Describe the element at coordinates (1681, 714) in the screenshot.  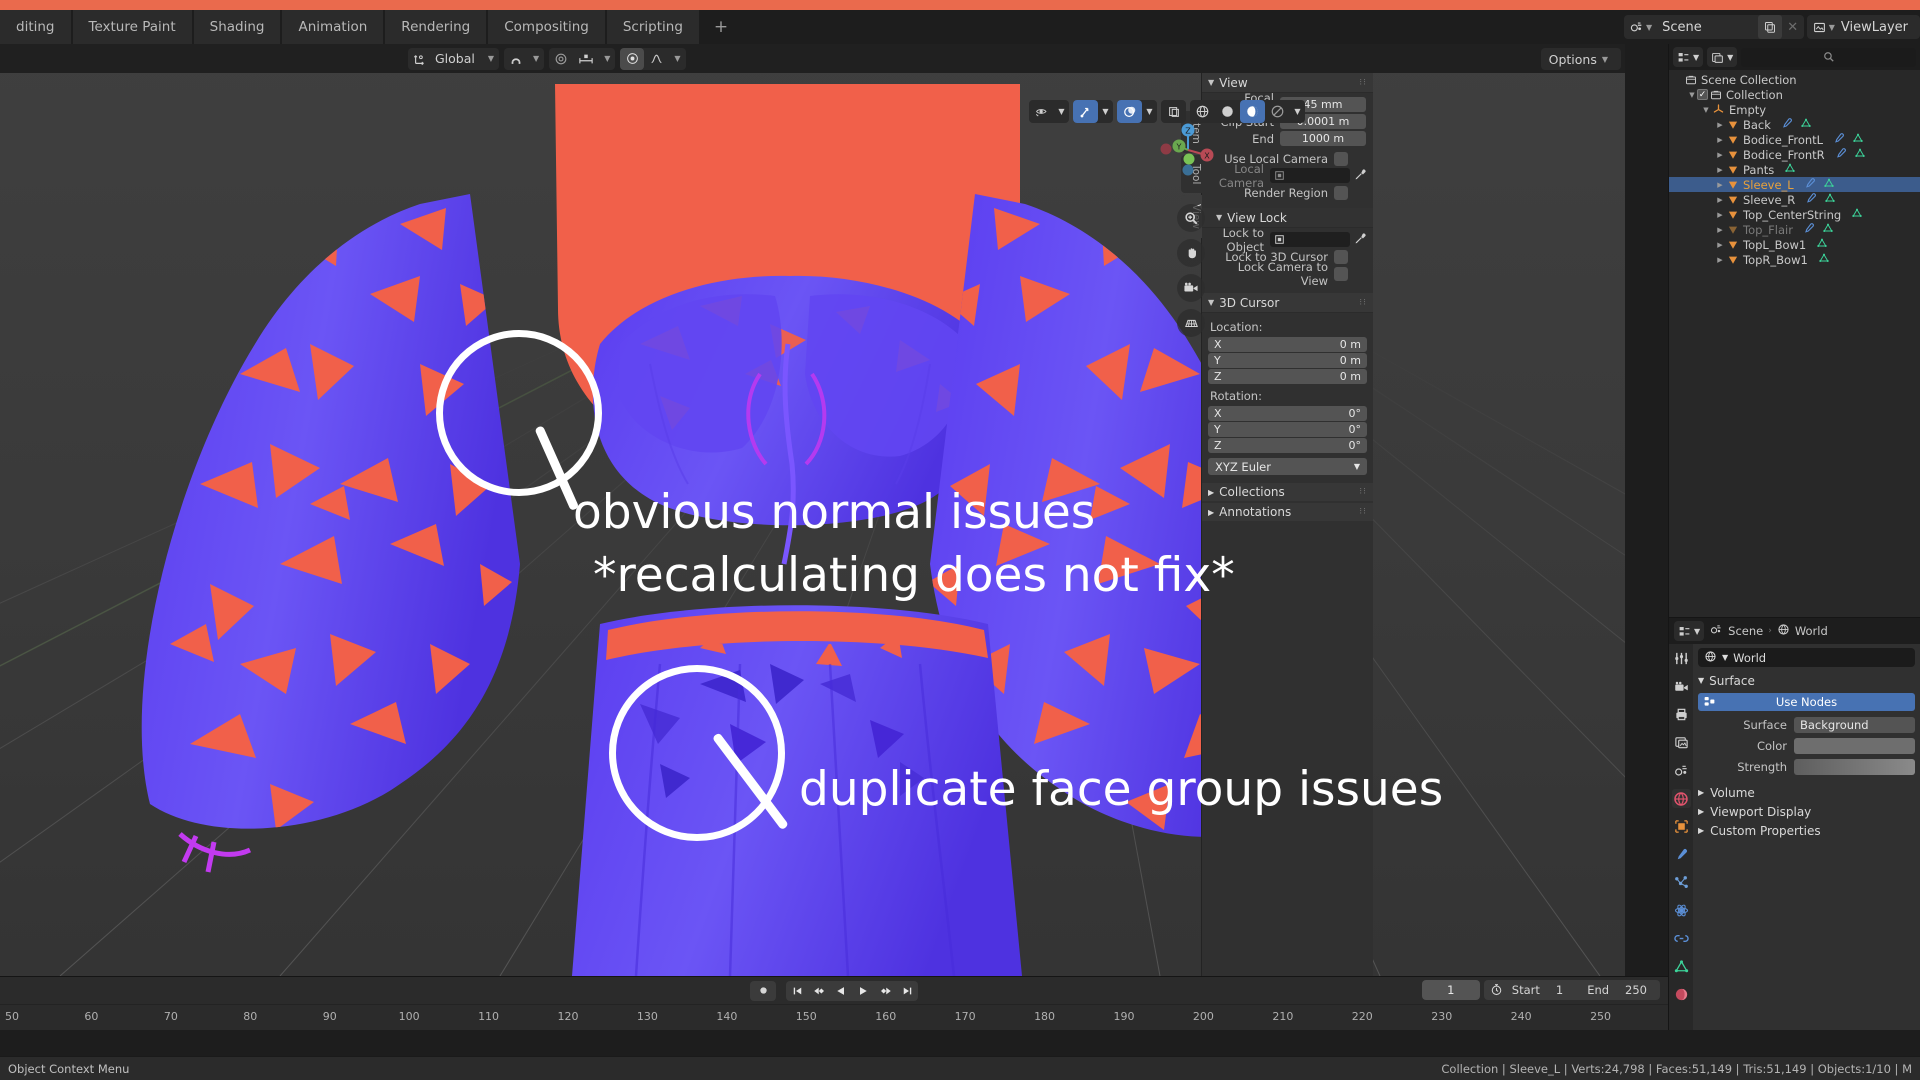
I see `tab-output-icon` at that location.